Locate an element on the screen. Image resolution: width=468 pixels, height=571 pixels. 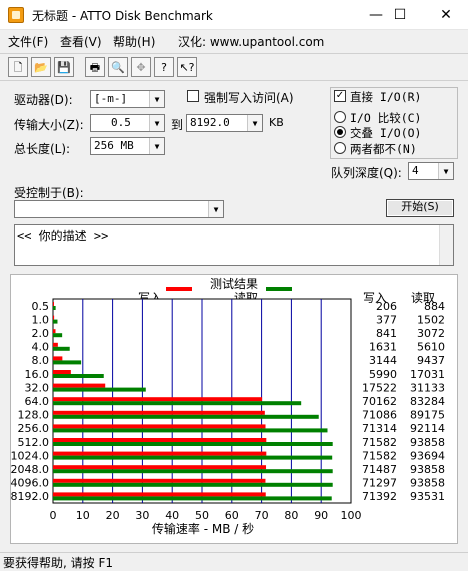
queue-depth-label: 队列深度(Q): is located at coordinates (366, 173).